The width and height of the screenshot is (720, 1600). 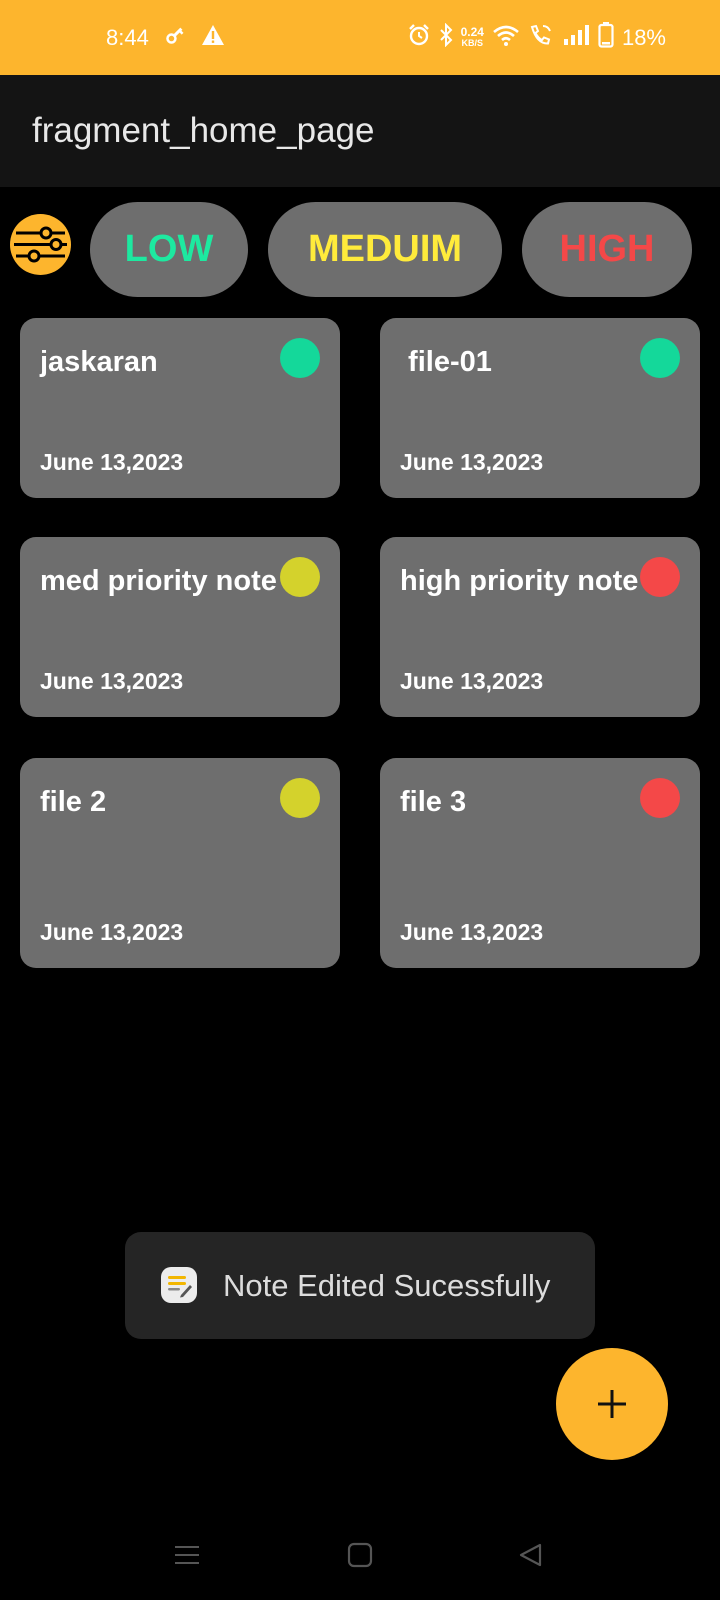 I want to click on home-square-icon, so click(x=360, y=1555).